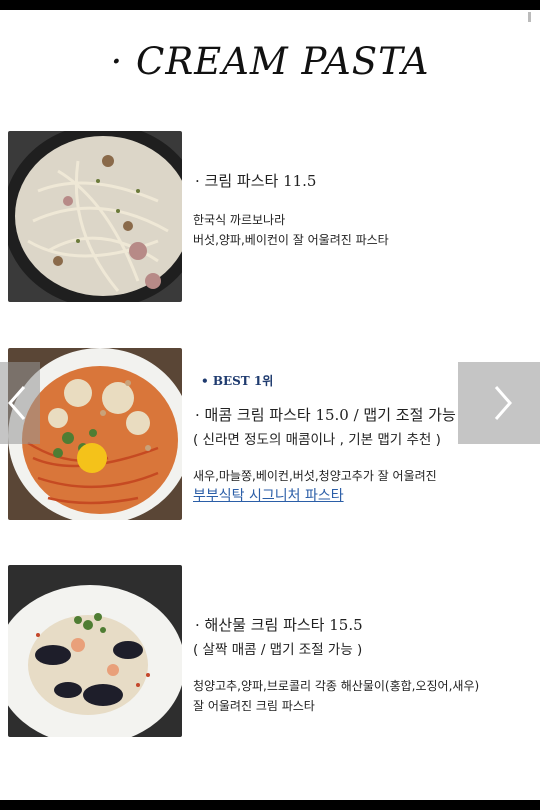 The width and height of the screenshot is (540, 810). I want to click on best-badge: • BEST 1위, so click(237, 381).